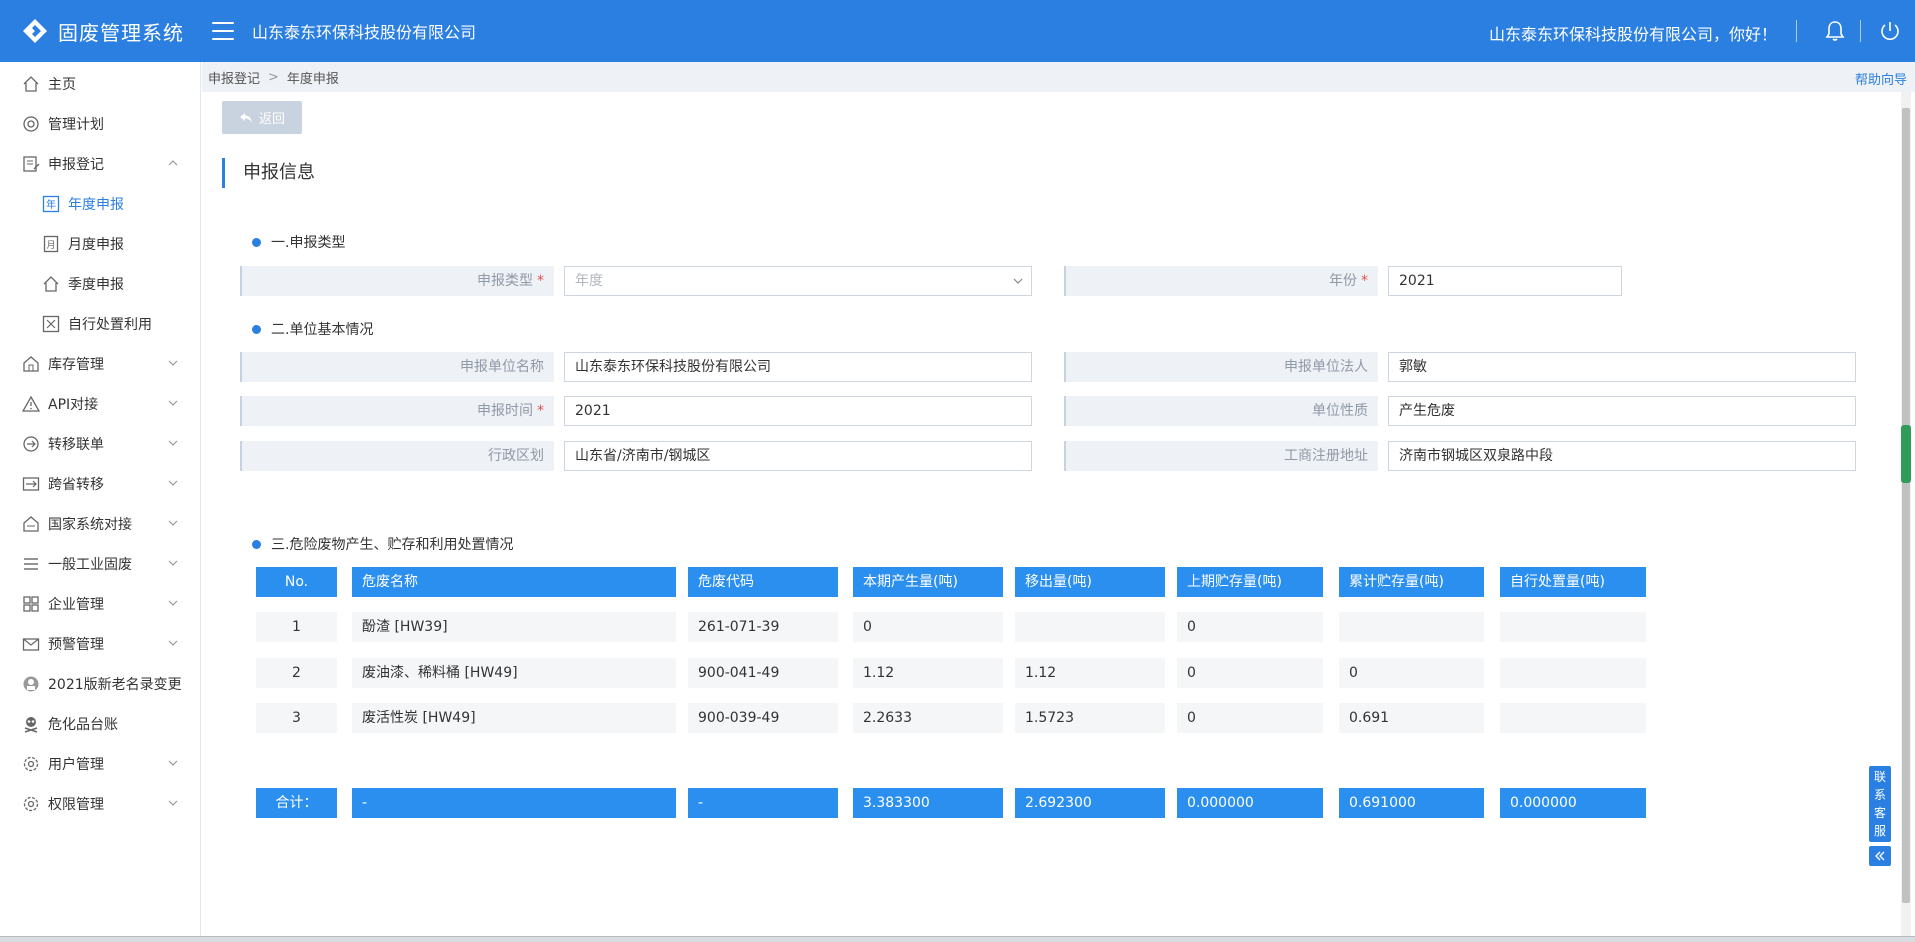 The image size is (1915, 942). I want to click on menu-toggle-icon, so click(223, 31).